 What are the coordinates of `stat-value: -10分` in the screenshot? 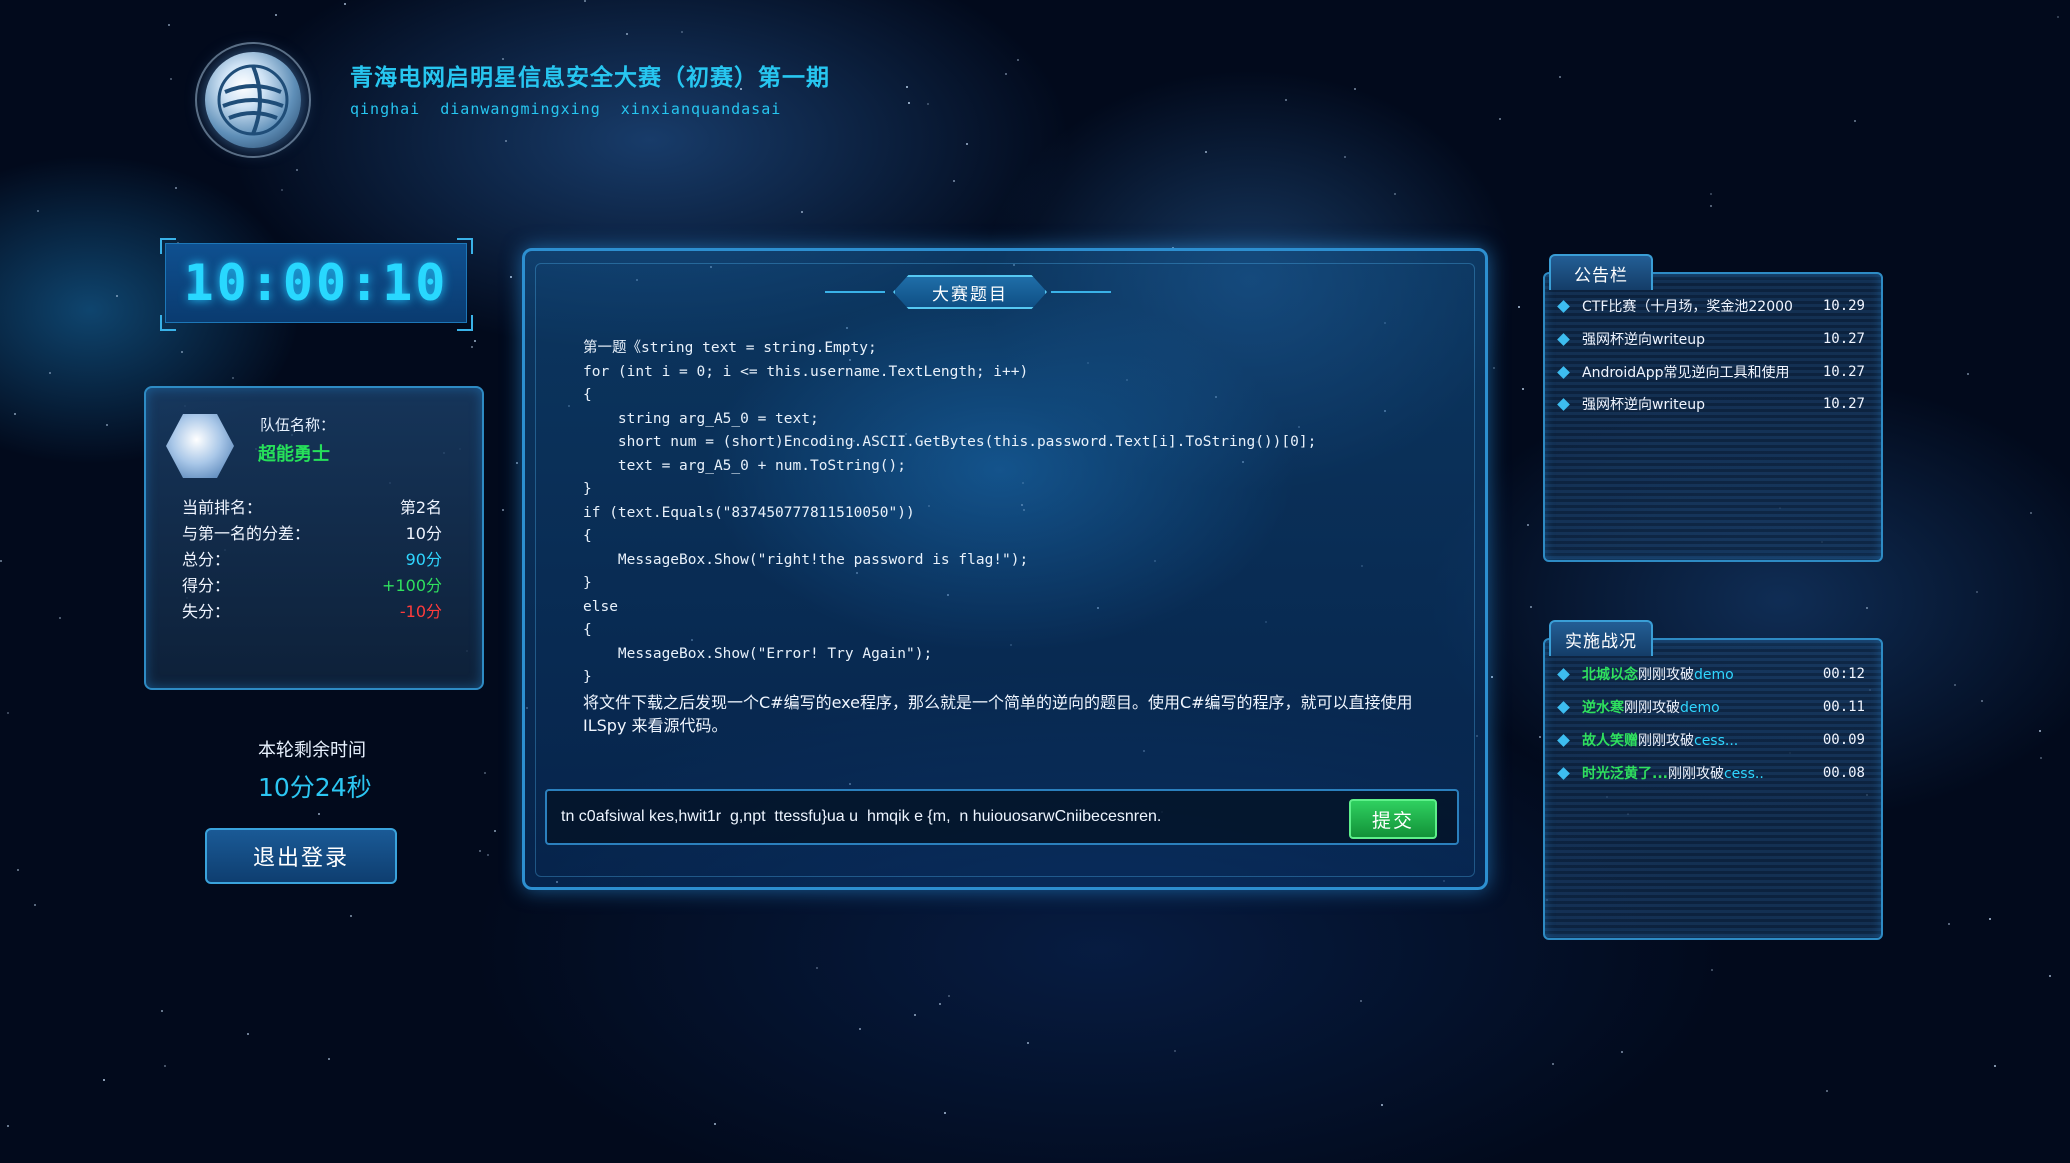 It's located at (420, 611).